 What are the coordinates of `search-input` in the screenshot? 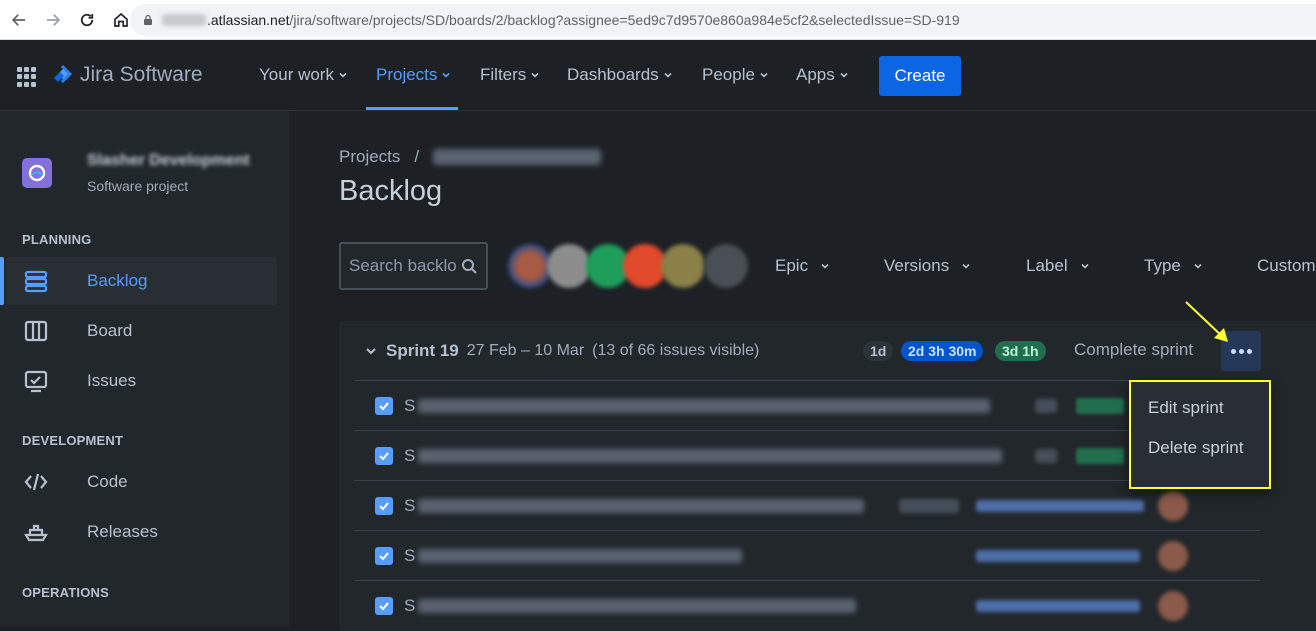 It's located at (403, 266).